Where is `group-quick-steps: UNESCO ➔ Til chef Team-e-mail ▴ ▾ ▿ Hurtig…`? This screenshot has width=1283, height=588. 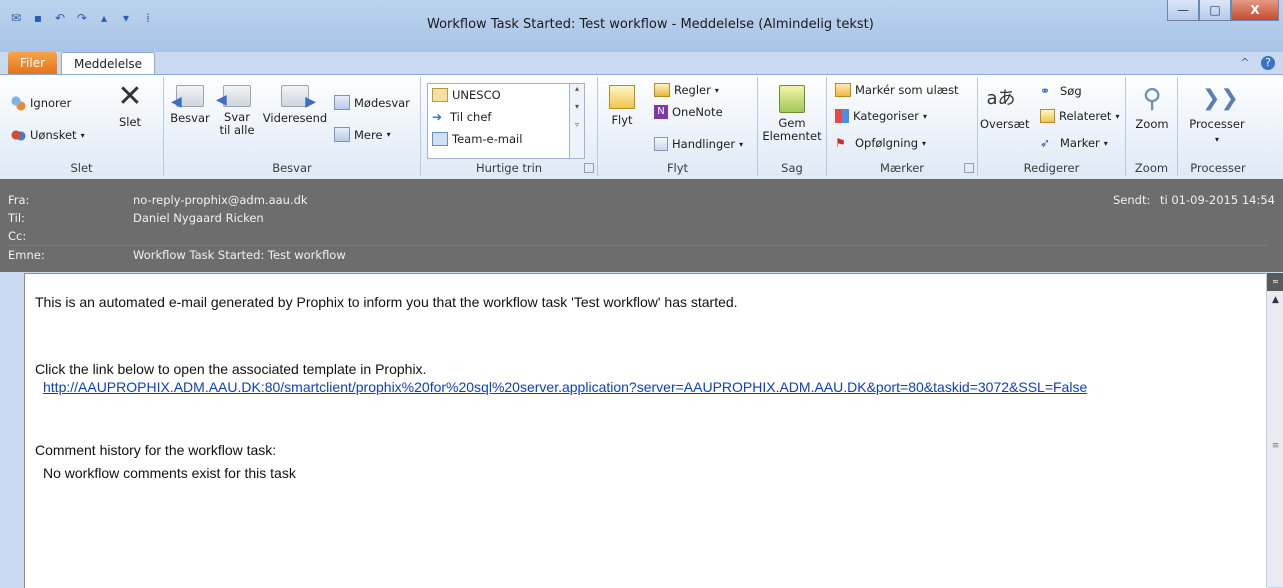
group-quick-steps: UNESCO ➔ Til chef Team-e-mail ▴ ▾ ▿ Hurtig… is located at coordinates (509, 126).